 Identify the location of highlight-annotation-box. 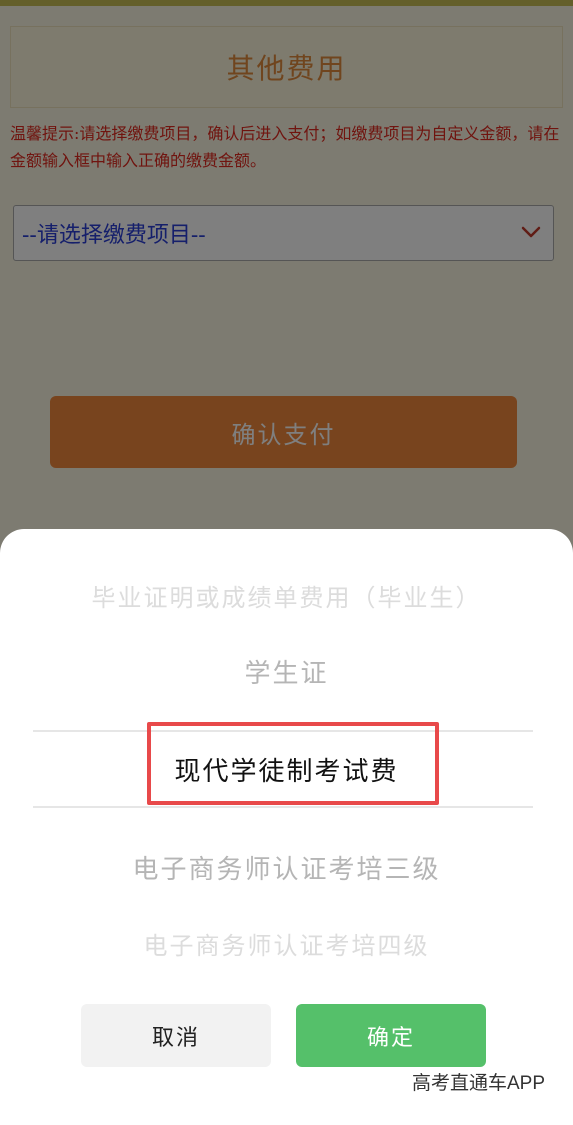
(293, 763).